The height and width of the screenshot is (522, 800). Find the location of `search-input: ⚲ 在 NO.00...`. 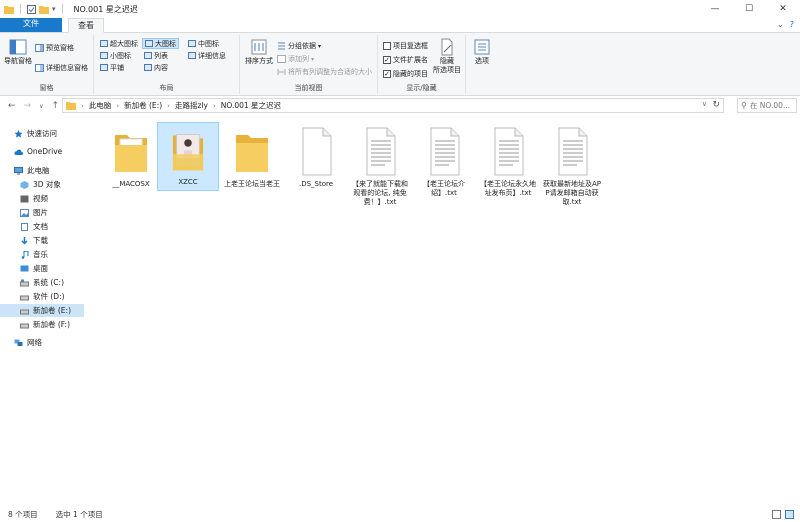

search-input: ⚲ 在 NO.00... is located at coordinates (767, 105).